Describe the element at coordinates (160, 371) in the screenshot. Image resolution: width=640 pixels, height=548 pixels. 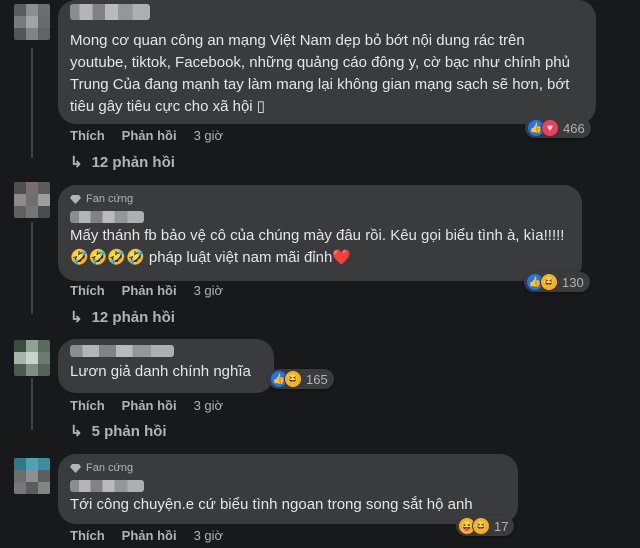
I see `comment-text: Lươn giả danh chính nghĩa` at that location.